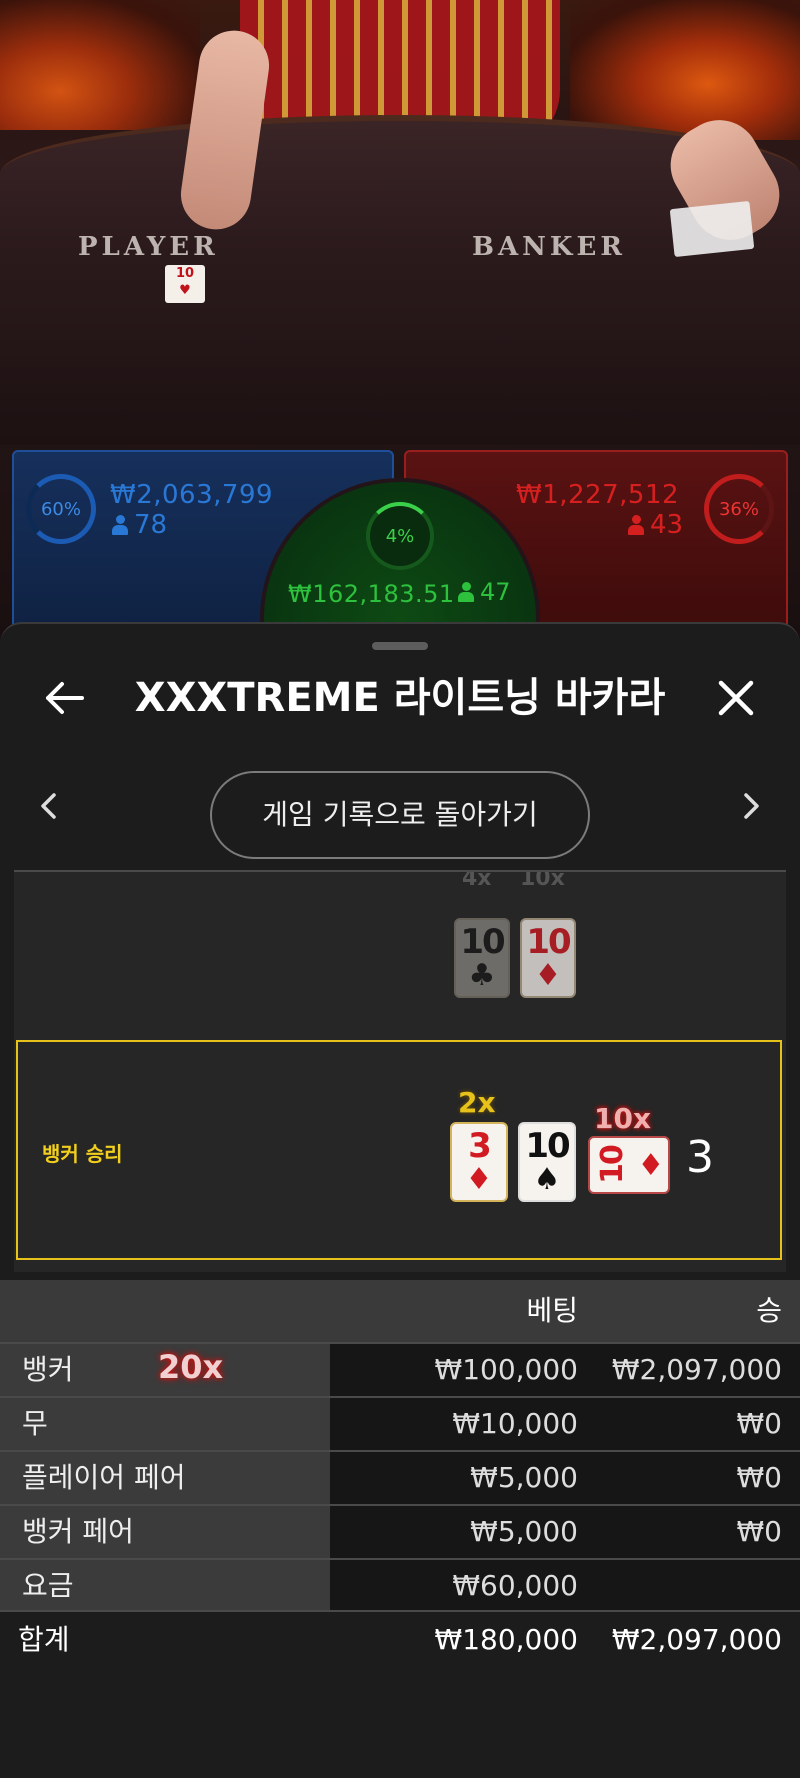  What do you see at coordinates (400, 646) in the screenshot?
I see `sheet-drag-handle` at bounding box center [400, 646].